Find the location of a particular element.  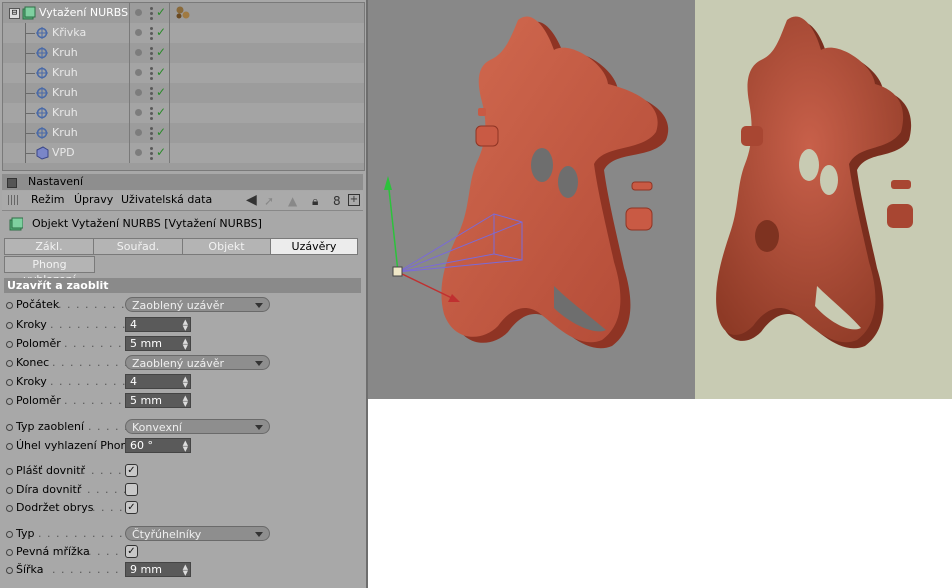

collapse-icon: ⊟ is located at coordinates (14, 13).